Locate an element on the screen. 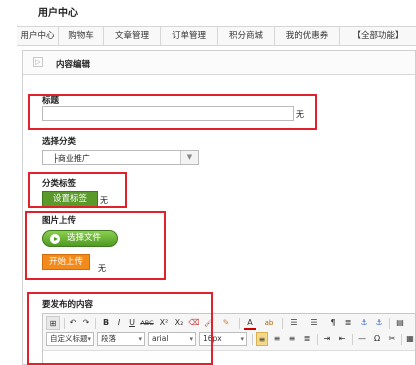 The width and height of the screenshot is (416, 365). panel-header: ▷ 内容编辑 is located at coordinates (219, 63).